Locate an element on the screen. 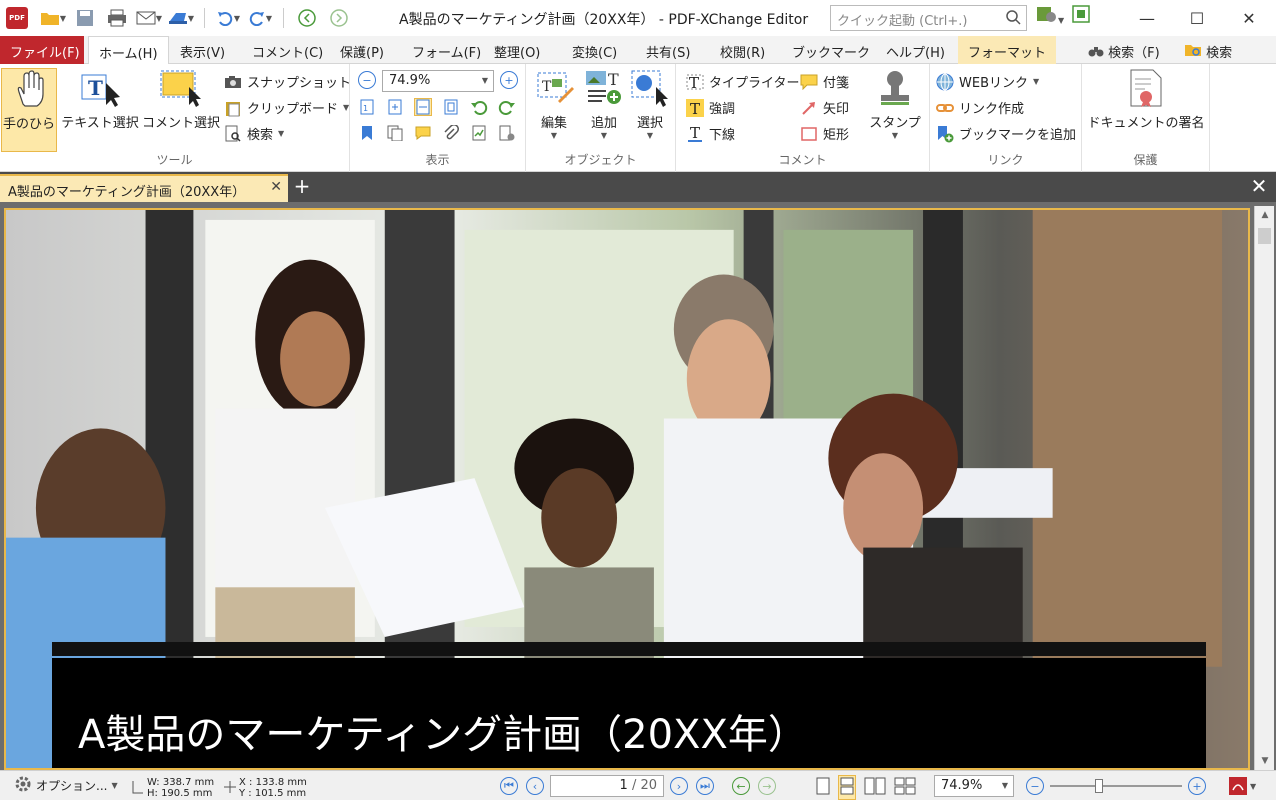 The image size is (1276, 800). pages-icon is located at coordinates (395, 133).